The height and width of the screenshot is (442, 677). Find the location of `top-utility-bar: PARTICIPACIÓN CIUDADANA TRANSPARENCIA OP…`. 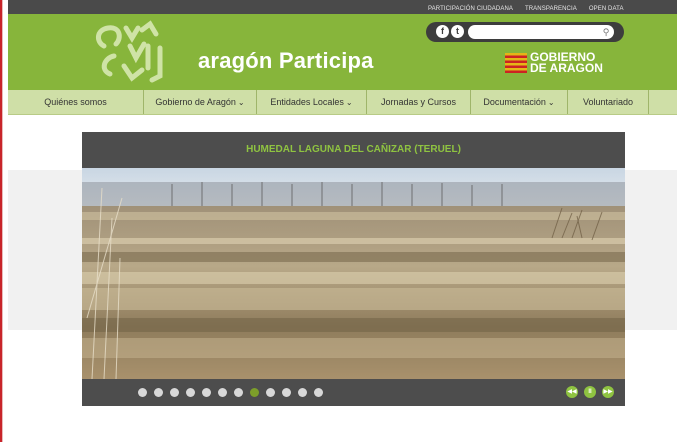

top-utility-bar: PARTICIPACIÓN CIUDADANA TRANSPARENCIA OP… is located at coordinates (342, 7).